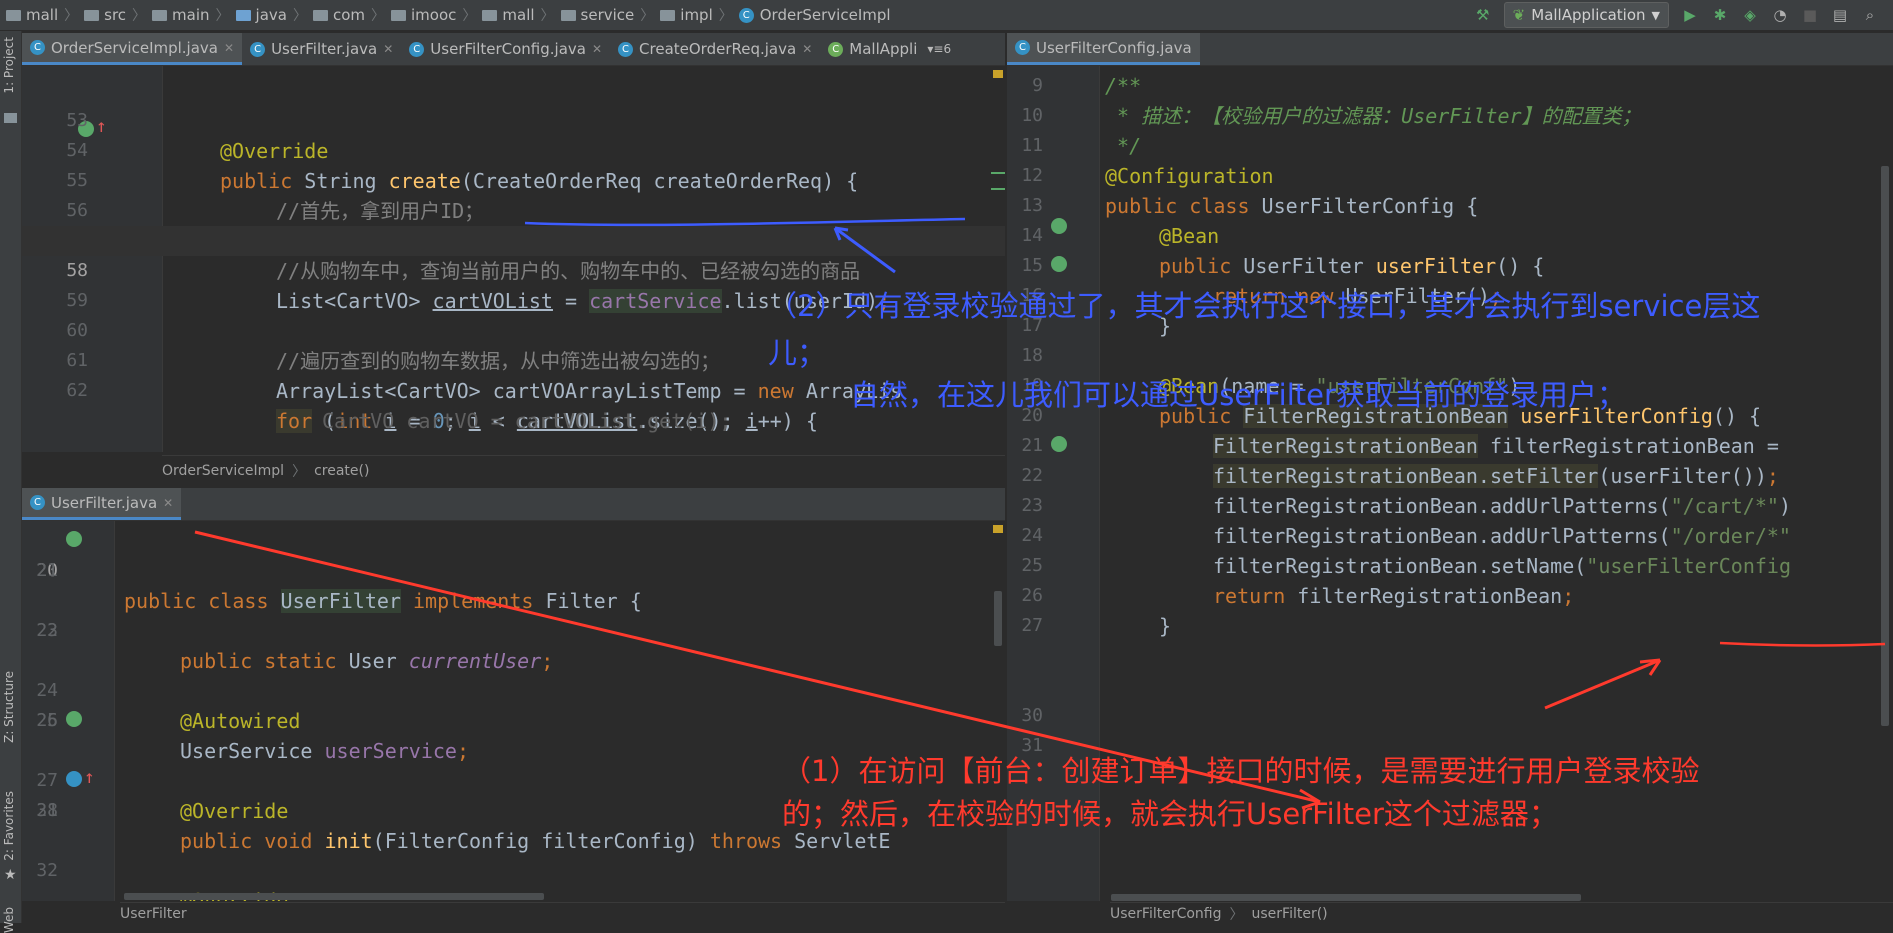 This screenshot has height=933, width=1893. What do you see at coordinates (1241, 771) in the screenshot?
I see `annotation-red-line1: （1）在访问【前台：创建订单】接口的时候，是需要进行用户登录校验` at bounding box center [1241, 771].